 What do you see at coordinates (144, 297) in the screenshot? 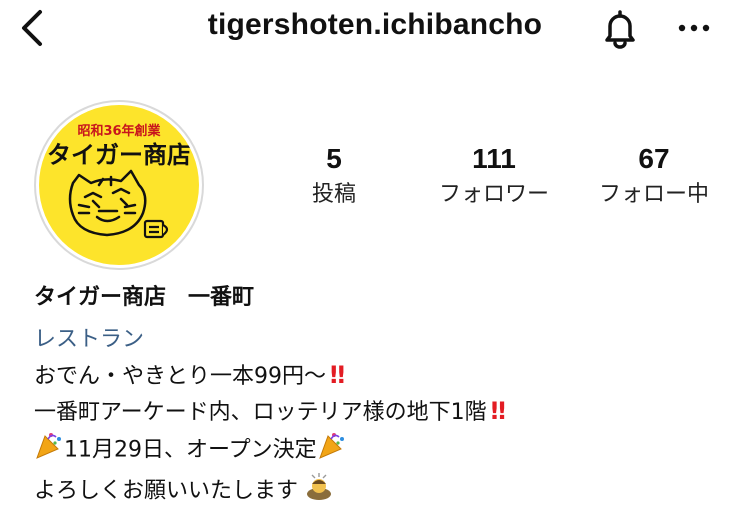
I see `display-name: タイガー商店 一番町` at bounding box center [144, 297].